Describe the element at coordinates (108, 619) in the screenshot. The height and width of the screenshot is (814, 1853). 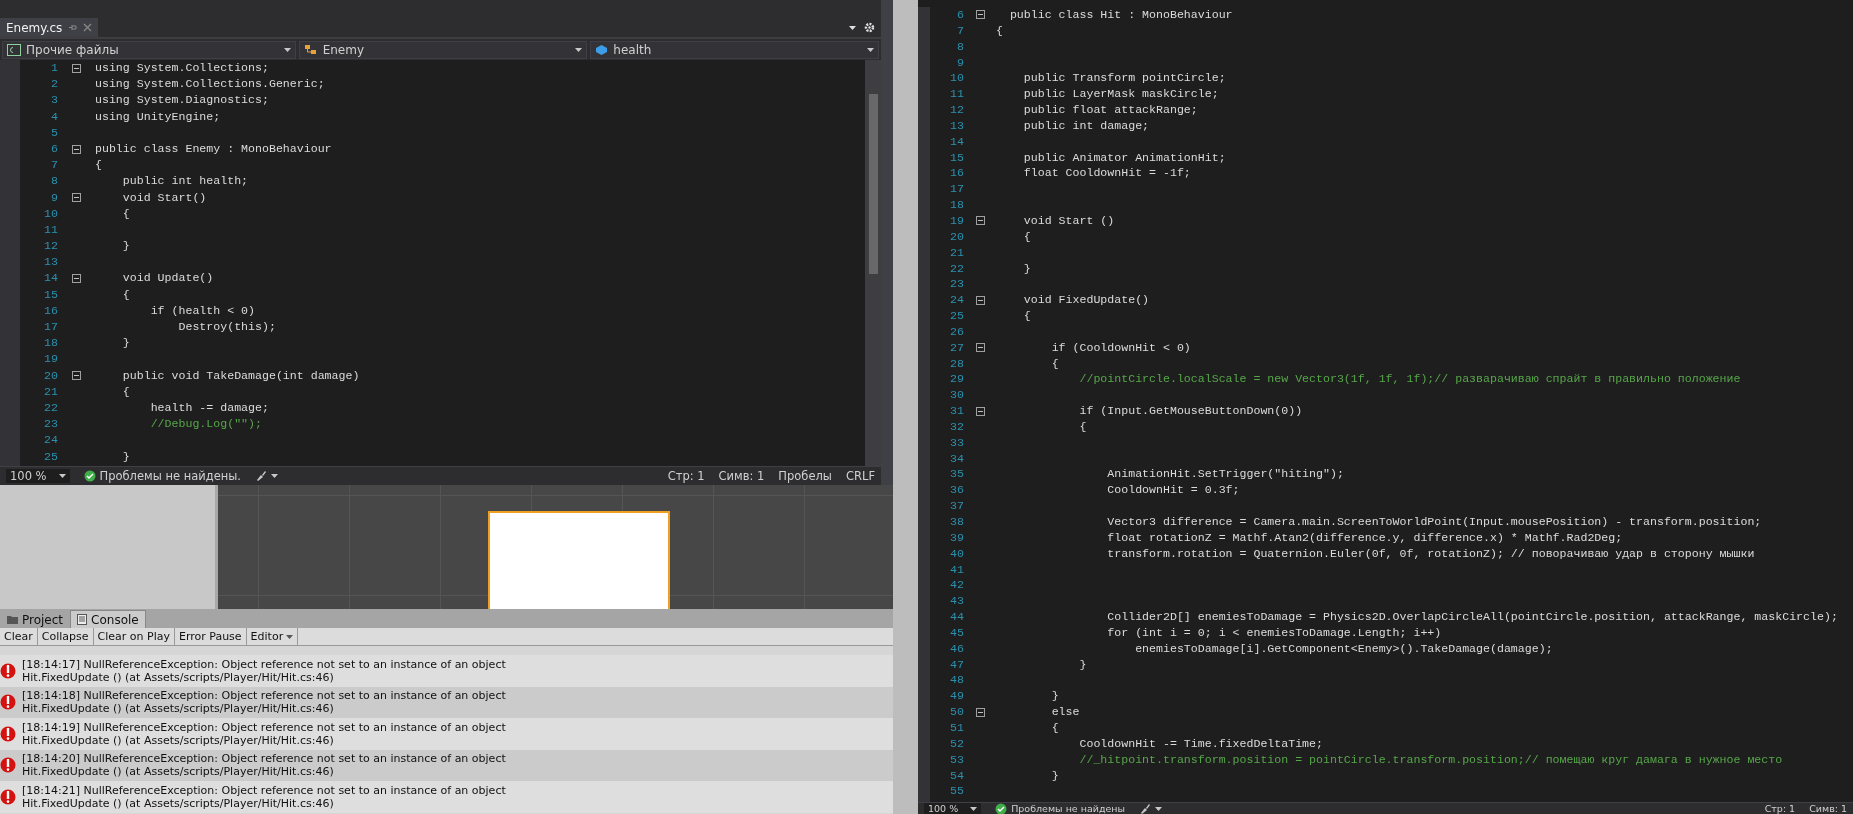
I see `panel-tab: Console` at that location.